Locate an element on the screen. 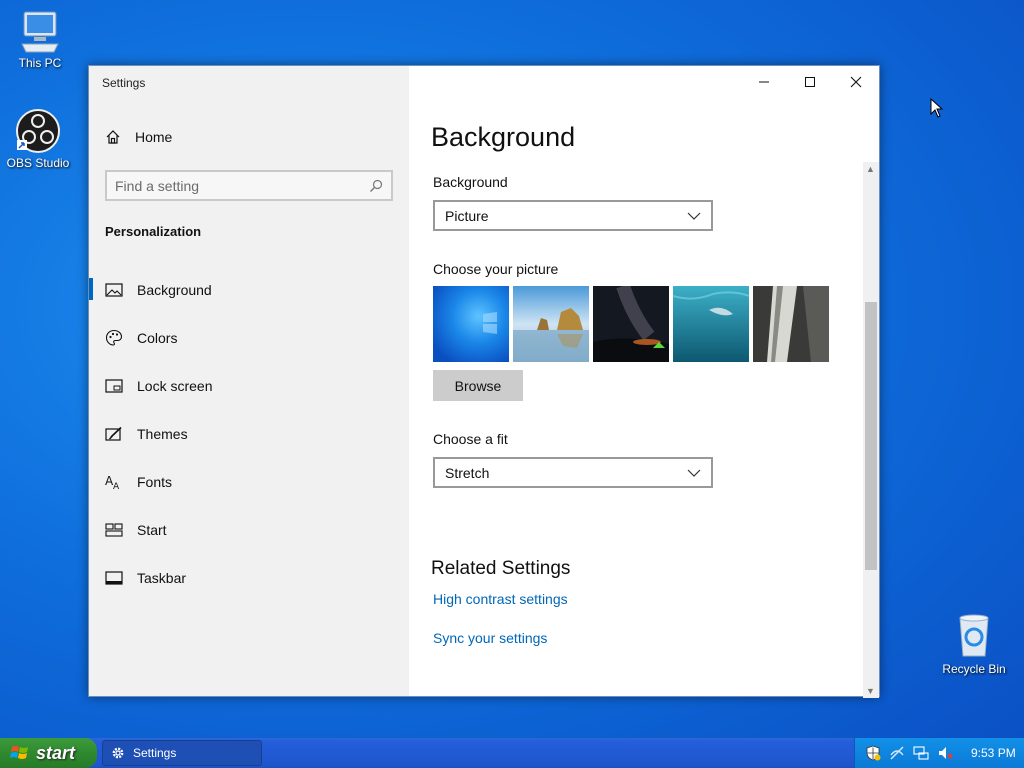 This screenshot has width=1024, height=768. dropdown-value: Stretch is located at coordinates (467, 472).